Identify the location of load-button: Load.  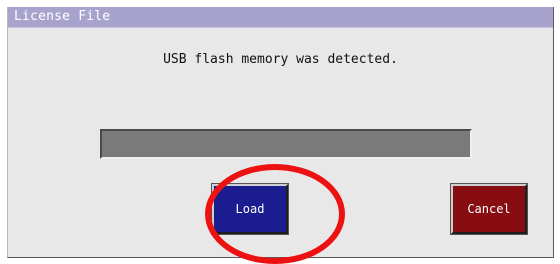
(250, 209).